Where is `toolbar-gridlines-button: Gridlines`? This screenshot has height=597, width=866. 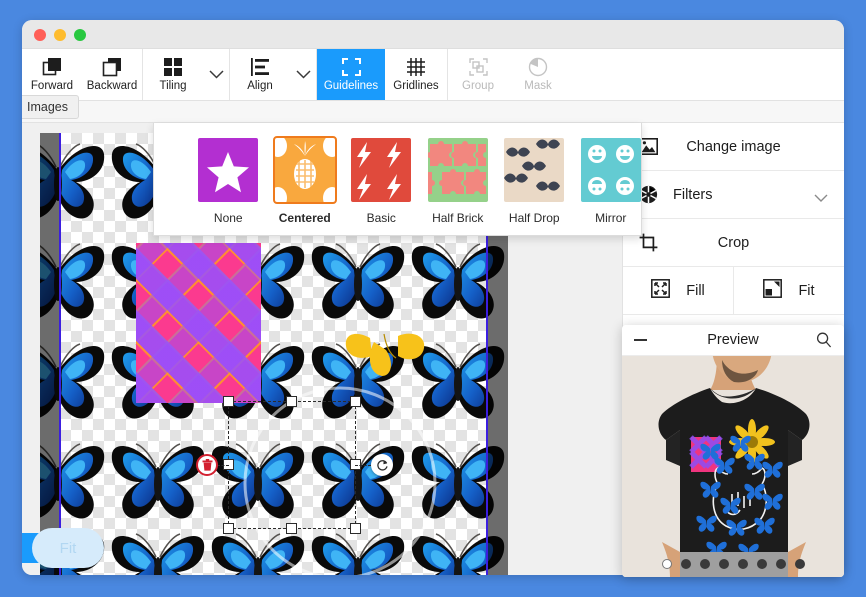 toolbar-gridlines-button: Gridlines is located at coordinates (416, 74).